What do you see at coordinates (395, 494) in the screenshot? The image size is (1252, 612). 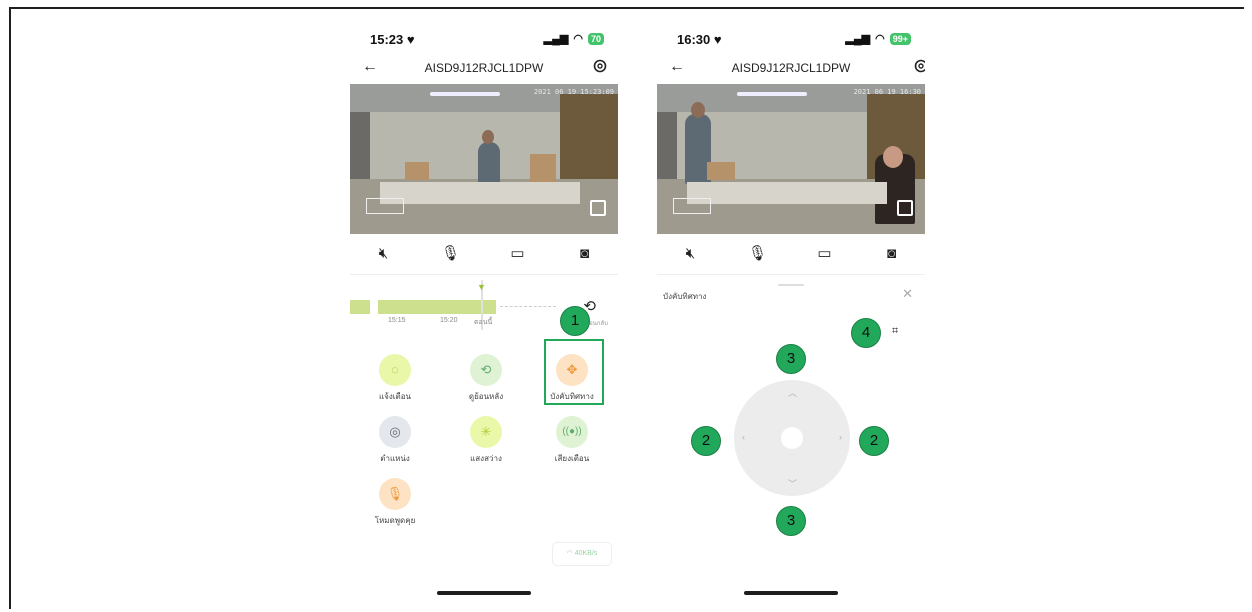 I see `talk-icon: 🎙︎` at bounding box center [395, 494].